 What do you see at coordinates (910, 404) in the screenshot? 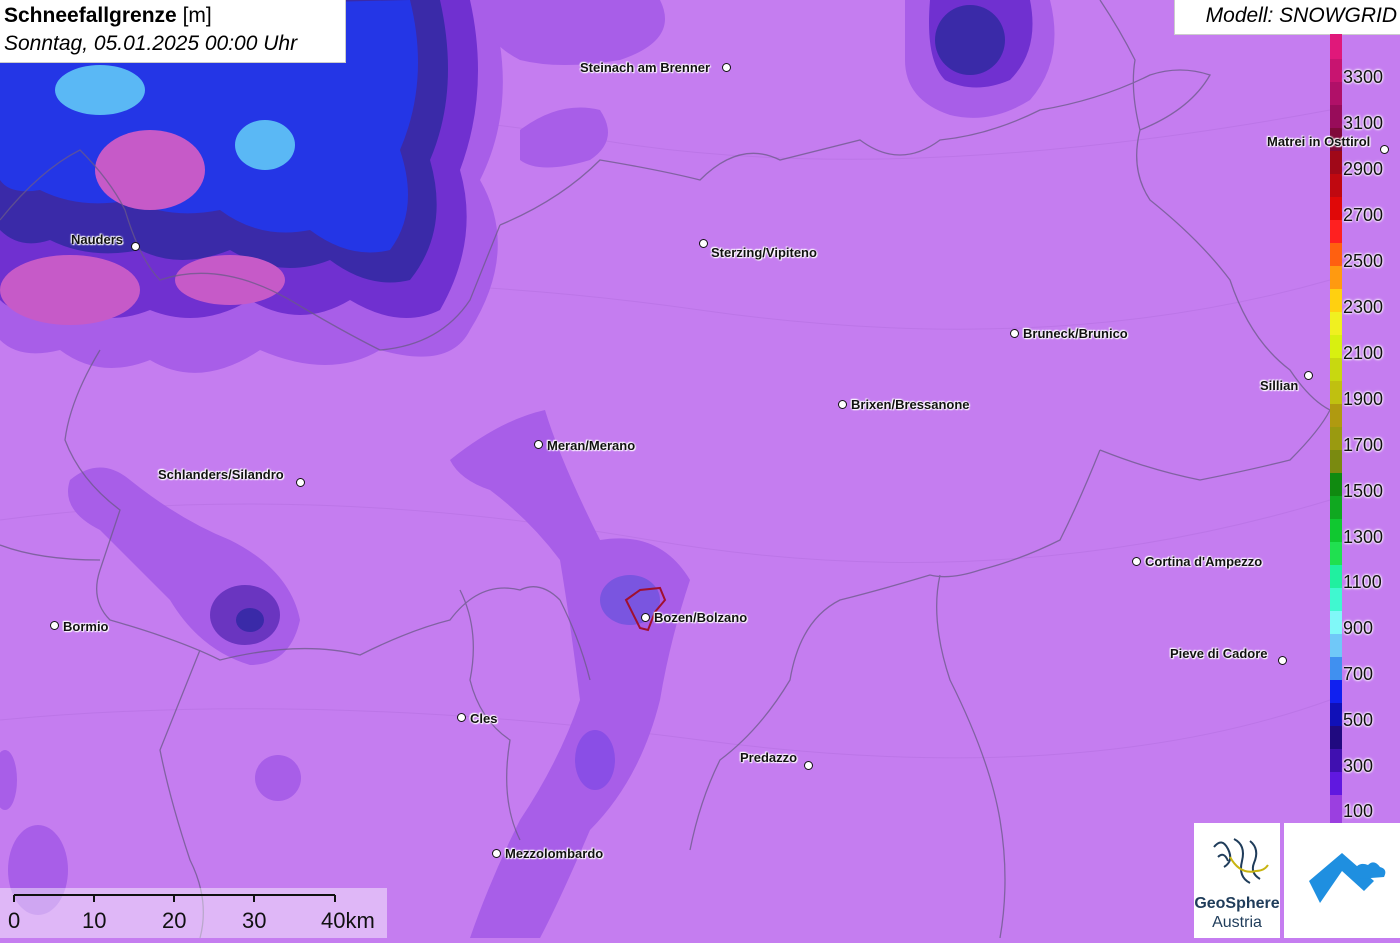
I see `town-label: Brixen/Bressanone` at bounding box center [910, 404].